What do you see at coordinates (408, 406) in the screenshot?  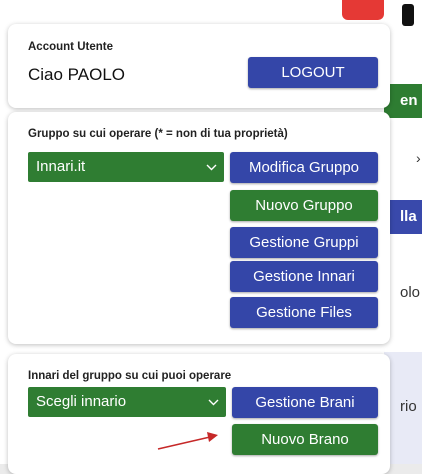 I see `background-text: rio` at bounding box center [408, 406].